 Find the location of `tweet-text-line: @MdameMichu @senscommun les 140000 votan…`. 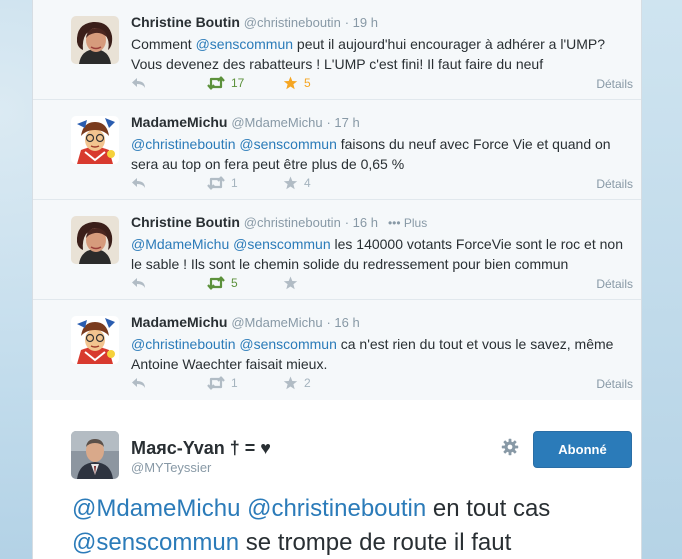

tweet-text-line: @MdameMichu @senscommun les 140000 votan… is located at coordinates (381, 244).